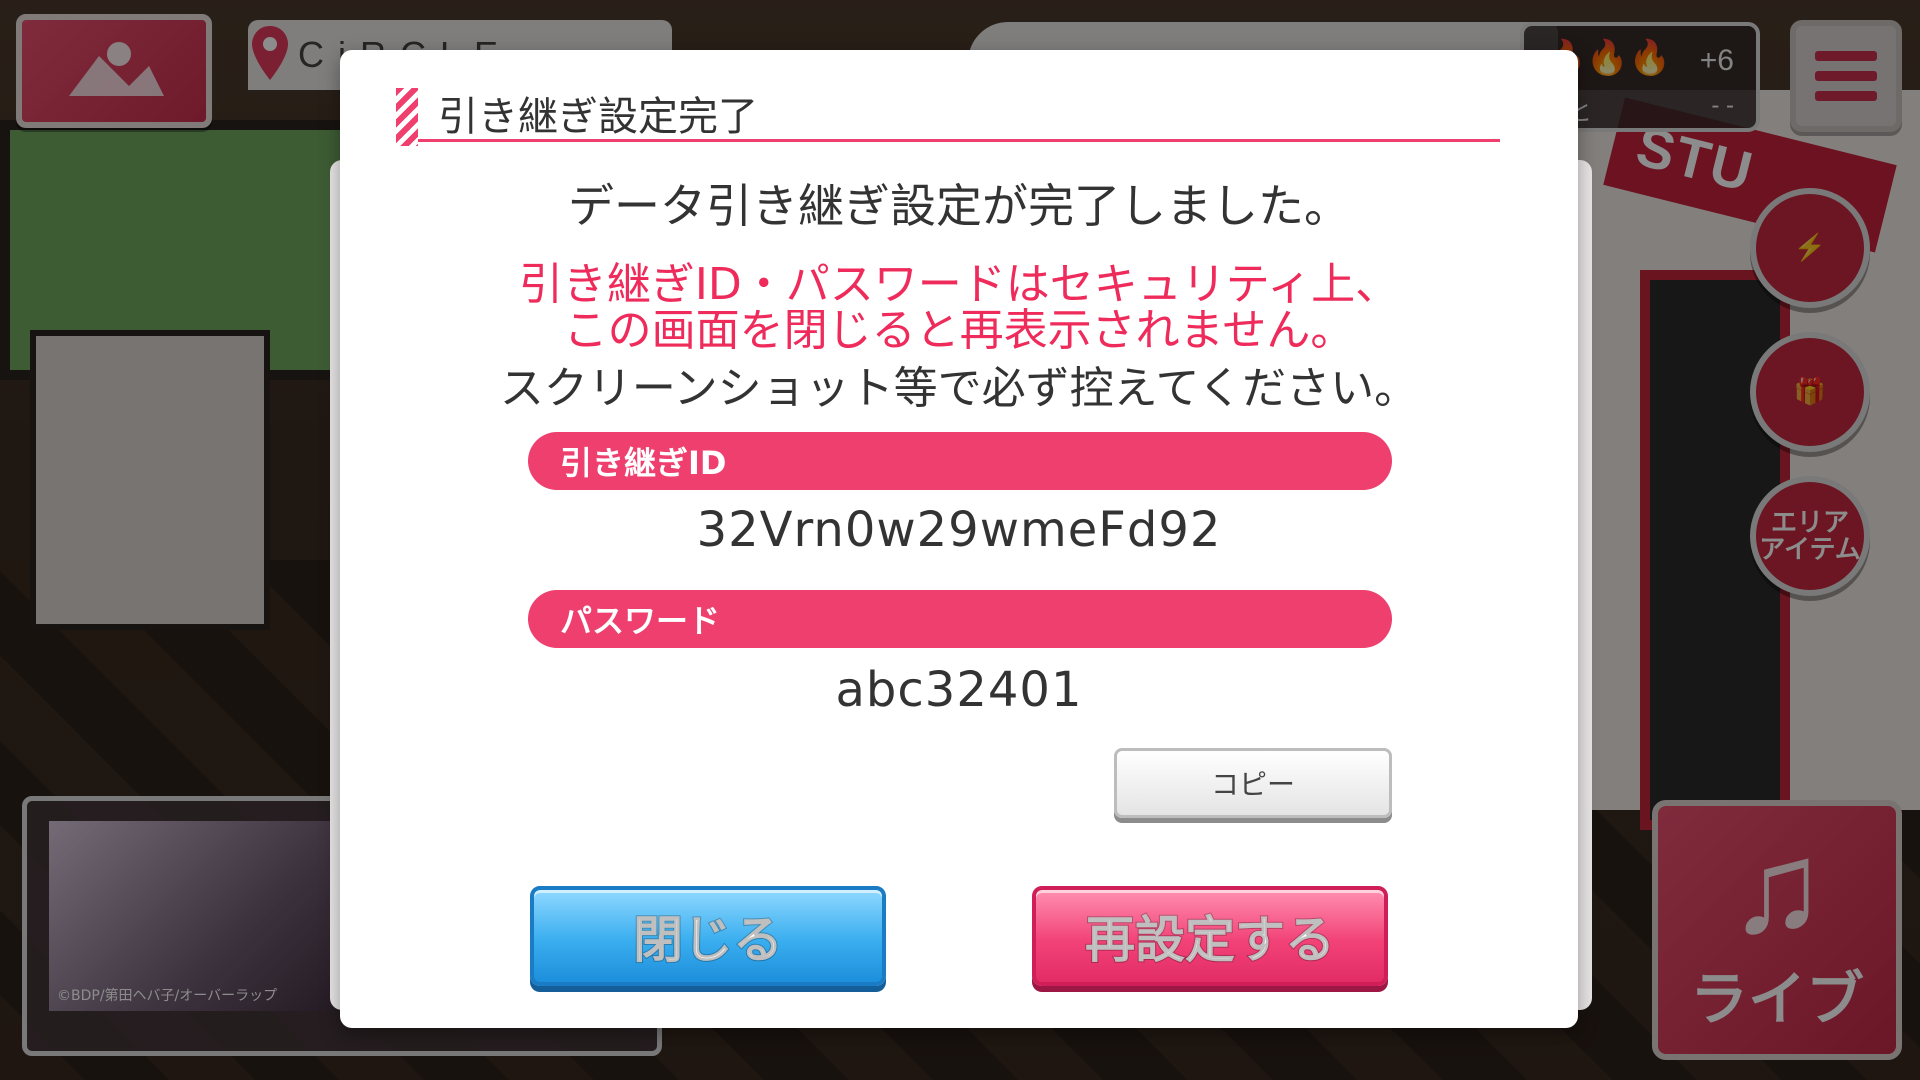 The image size is (1920, 1080). I want to click on screenshot-note: スクリーンショット等で必ず控えてください。, so click(959, 388).